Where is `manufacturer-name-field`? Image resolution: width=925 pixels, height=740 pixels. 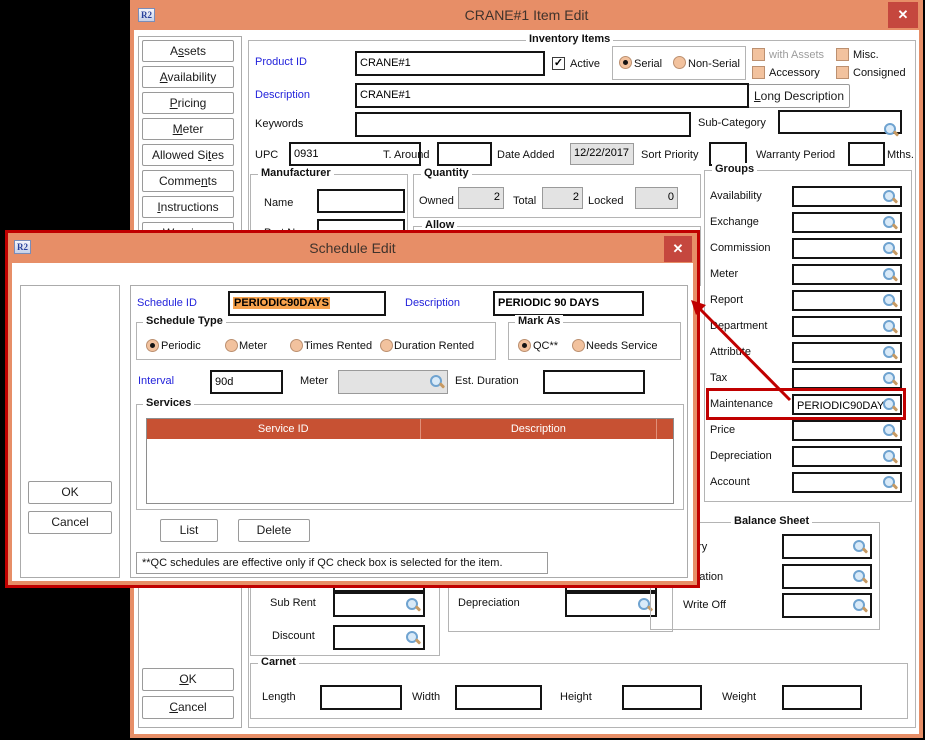
manufacturer-name-field is located at coordinates (361, 201).